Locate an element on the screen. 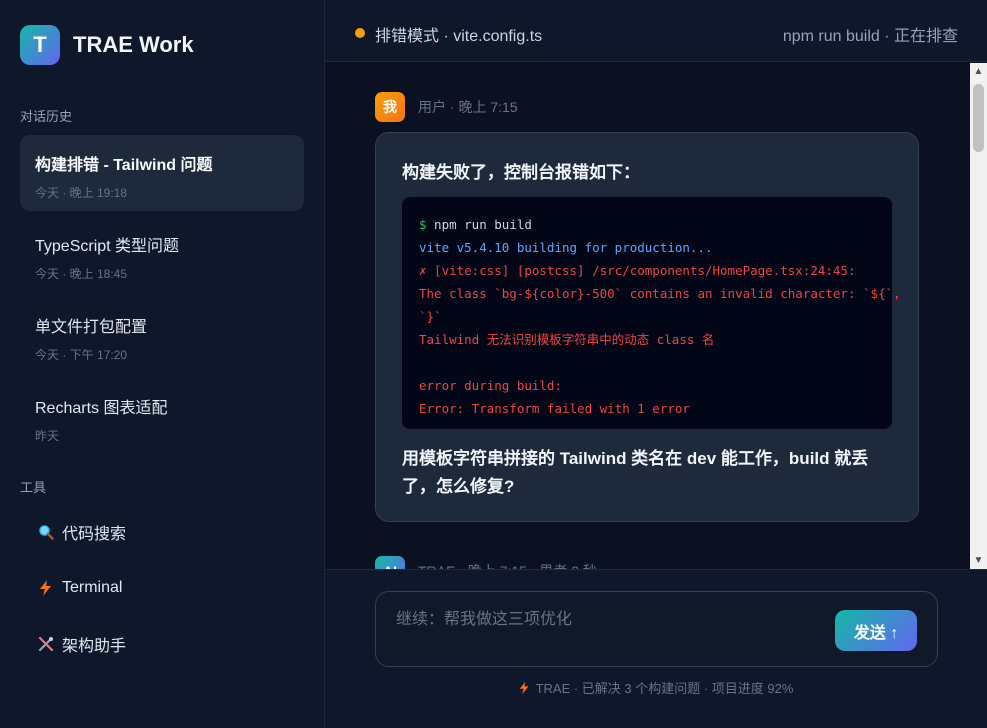  tools-section-label: 工具 is located at coordinates (33, 487).